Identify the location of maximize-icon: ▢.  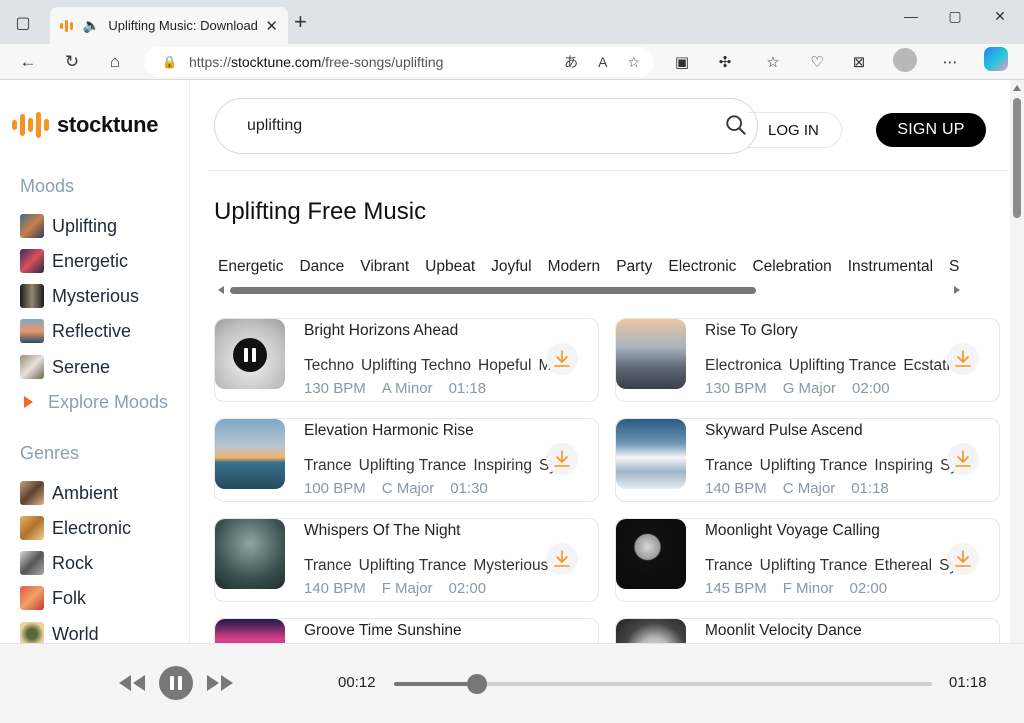
(955, 18).